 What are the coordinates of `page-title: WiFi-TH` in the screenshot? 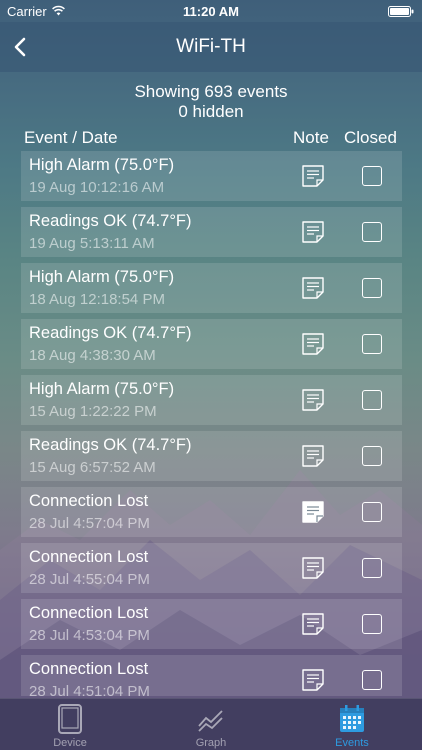 It's located at (211, 46).